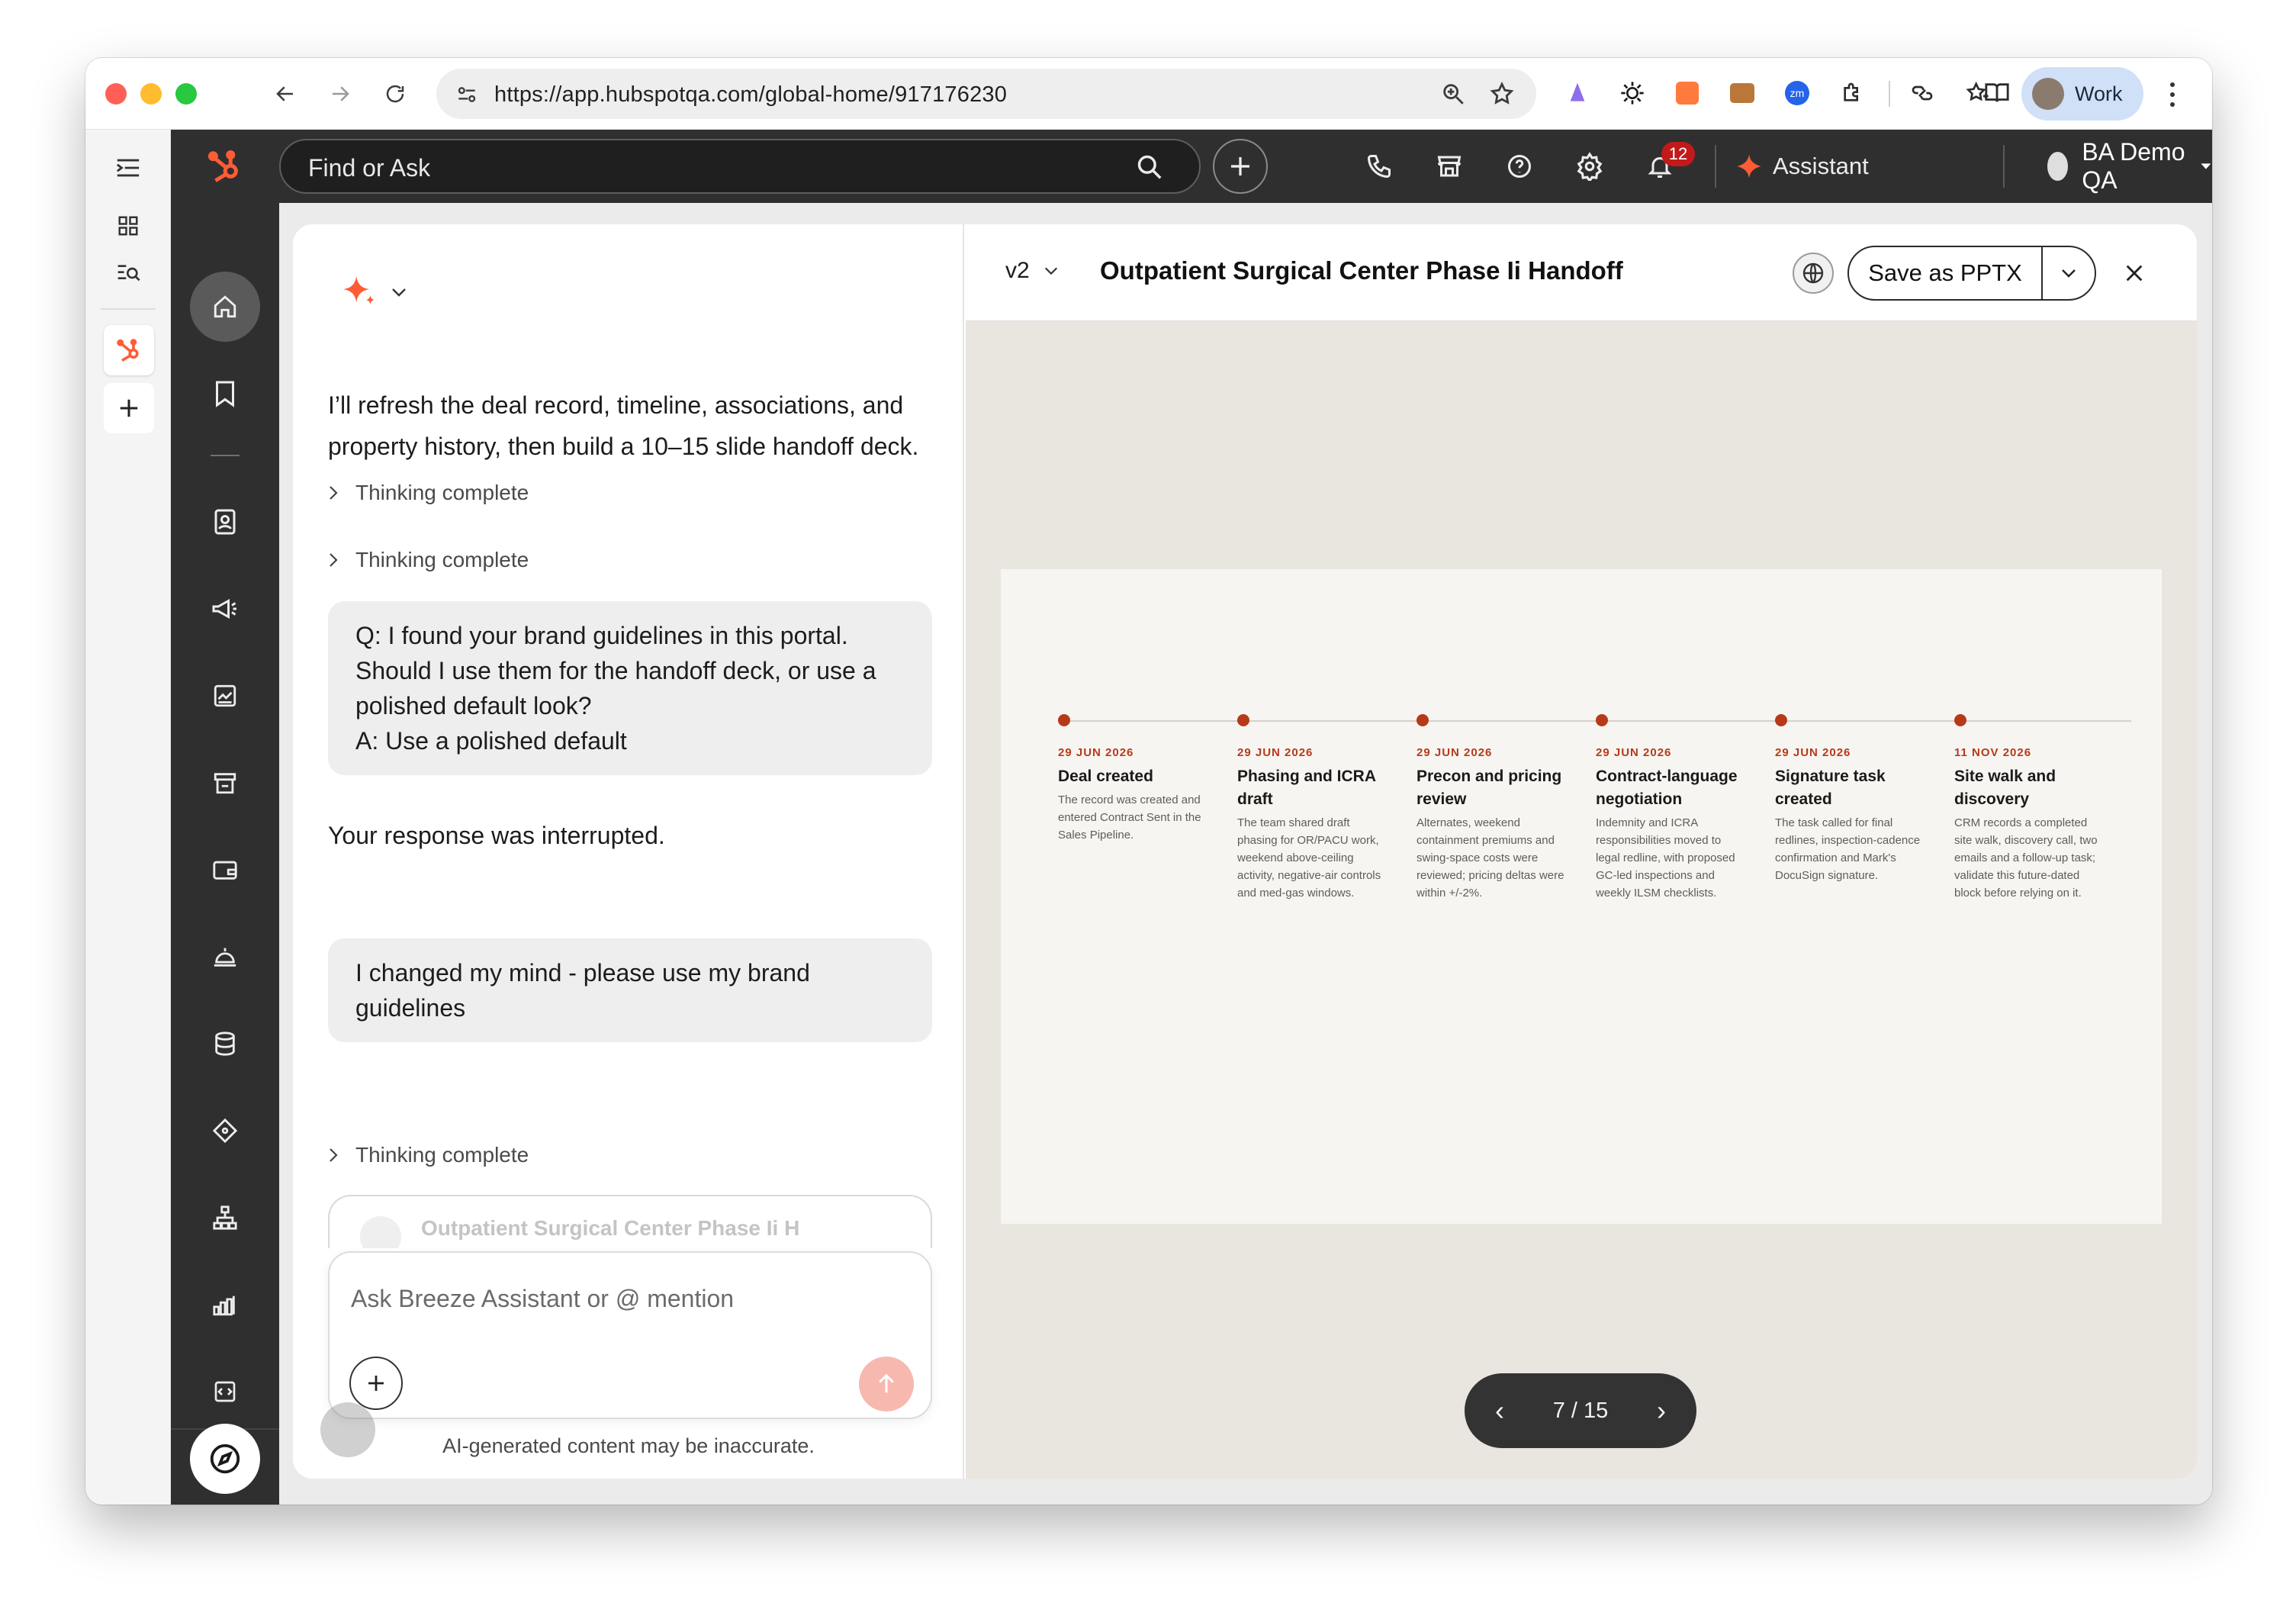  Describe the element at coordinates (543, 1299) in the screenshot. I see `composer-input: Ask Breeze Assistant or @ mention` at that location.